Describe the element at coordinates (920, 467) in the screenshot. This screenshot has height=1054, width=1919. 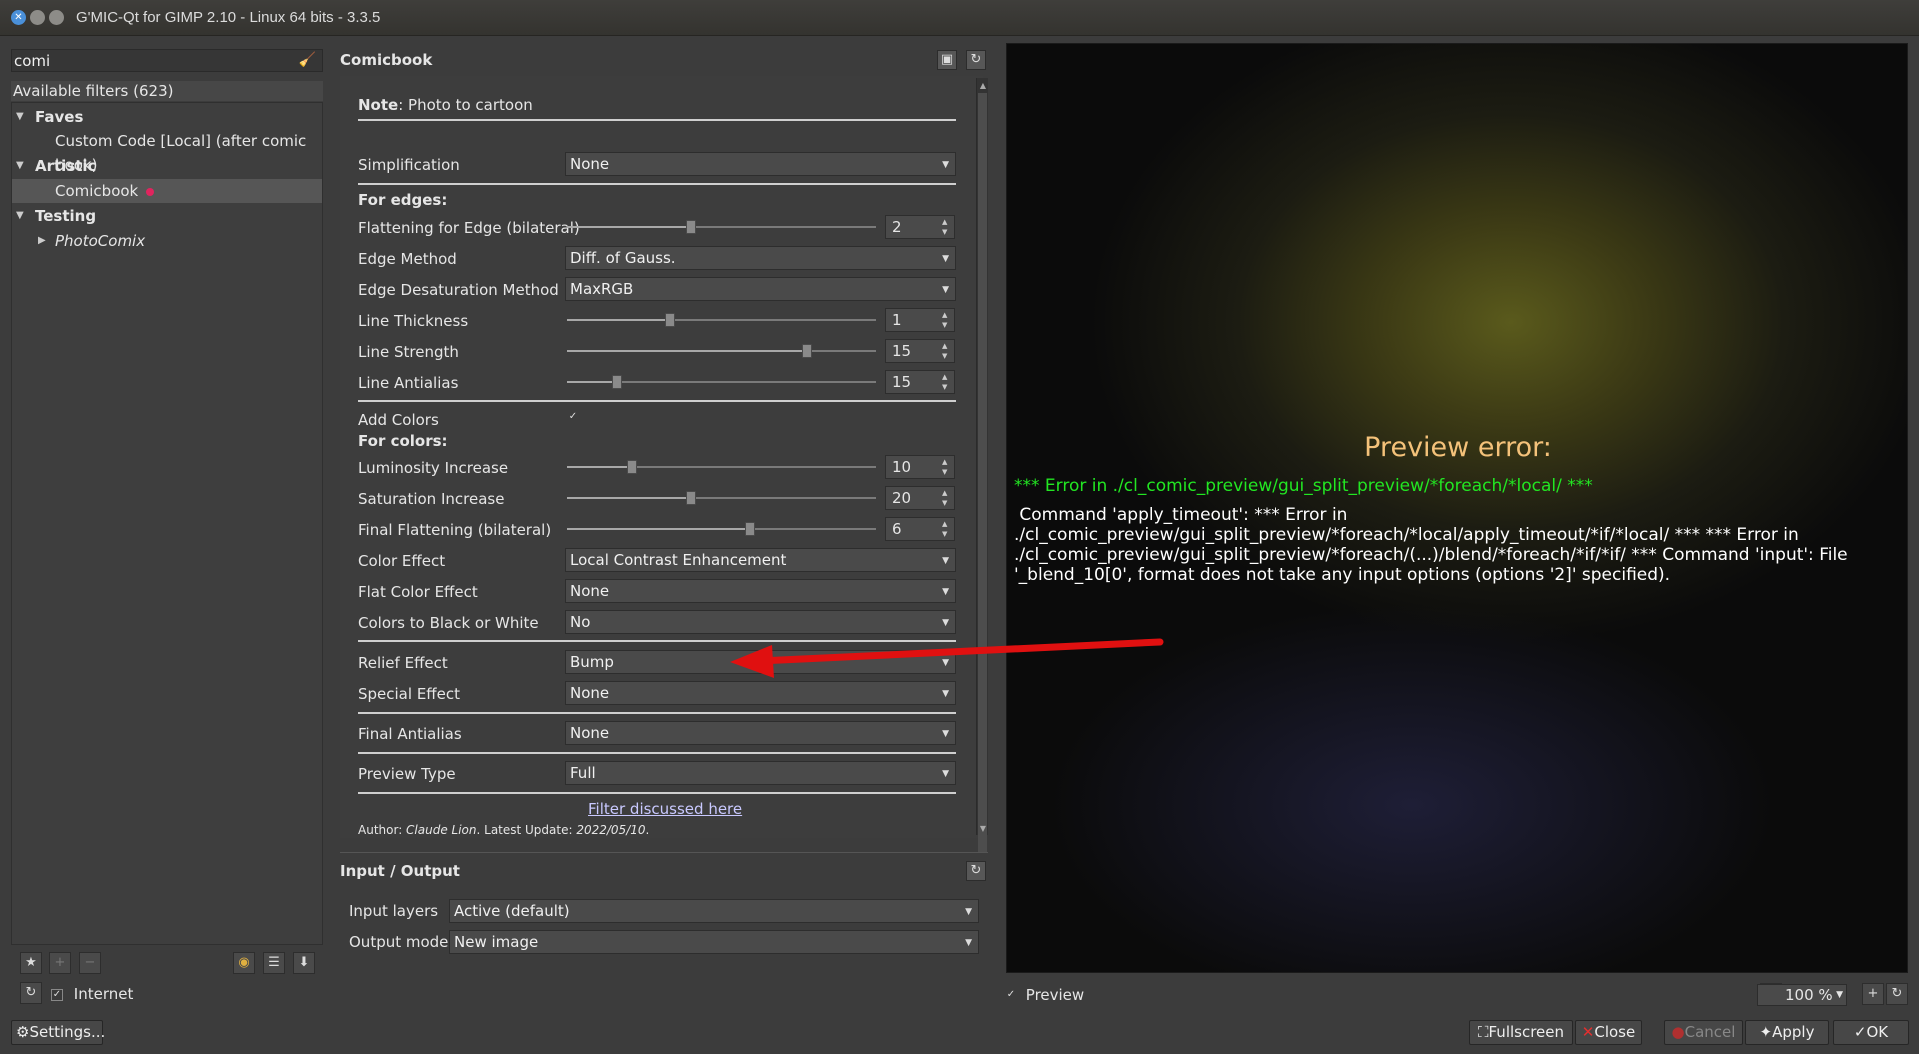
I see `luminosity-spinbox: 10 ▲ ▼` at that location.